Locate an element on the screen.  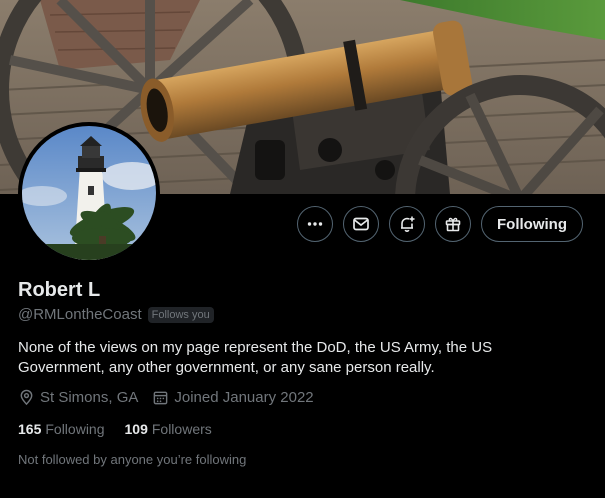
followers-count-link: 109 Followers is located at coordinates (168, 429).